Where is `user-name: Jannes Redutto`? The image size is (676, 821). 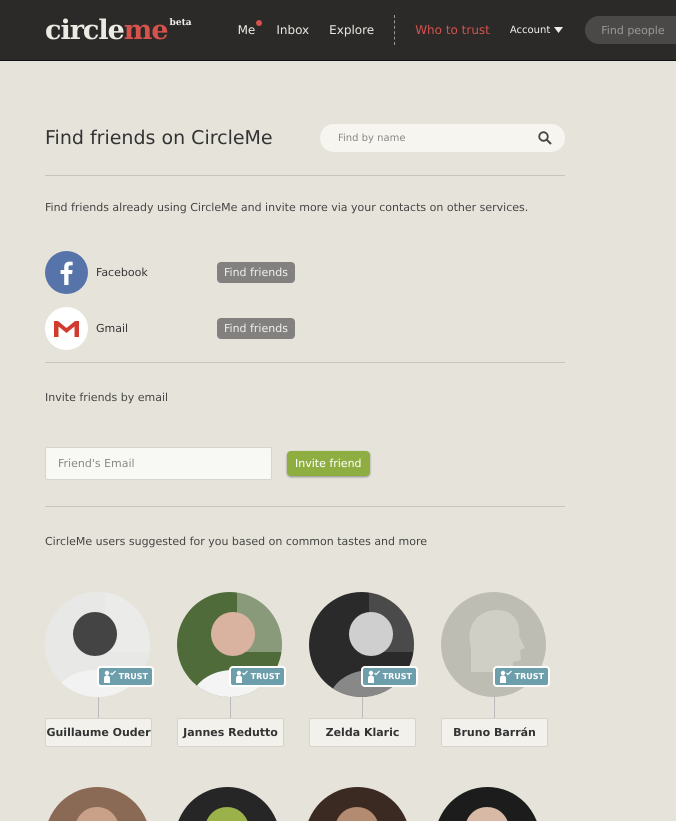
user-name: Jannes Redutto is located at coordinates (230, 732).